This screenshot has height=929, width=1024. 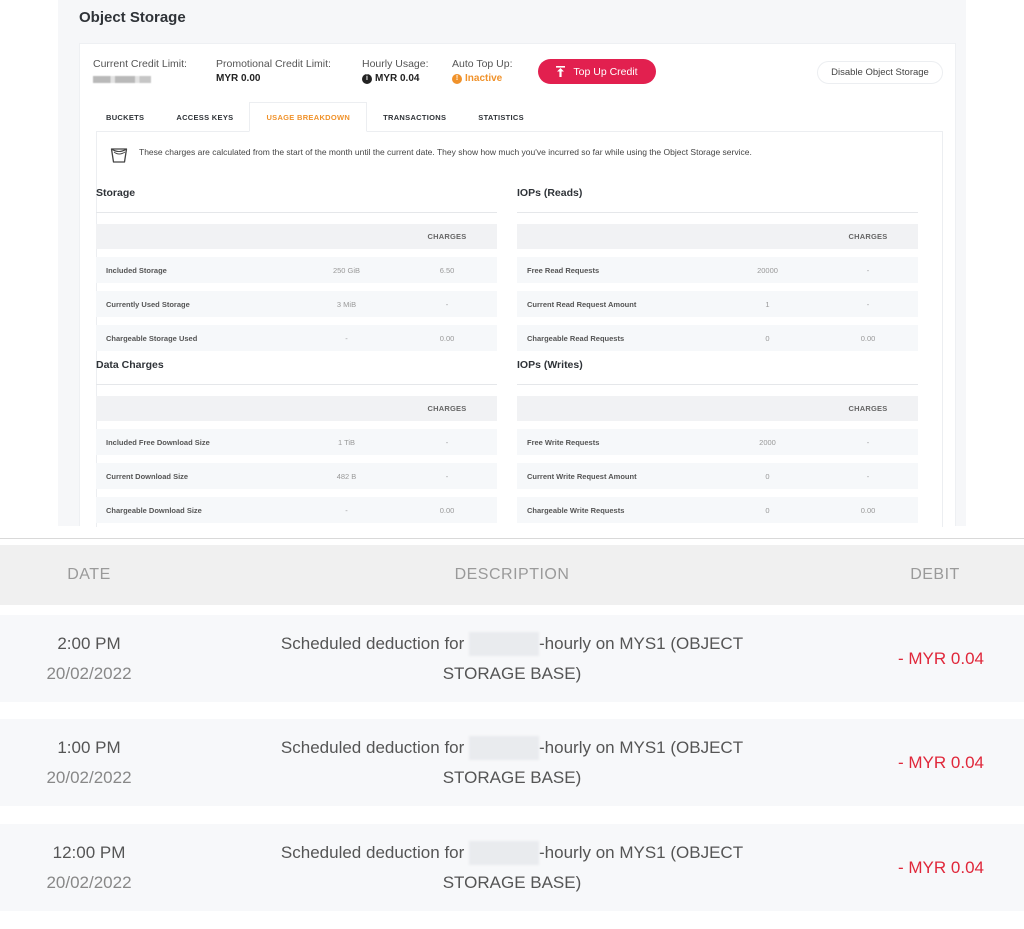 I want to click on auto-top-up: Auto Top Up: ! Inactive, so click(x=482, y=71).